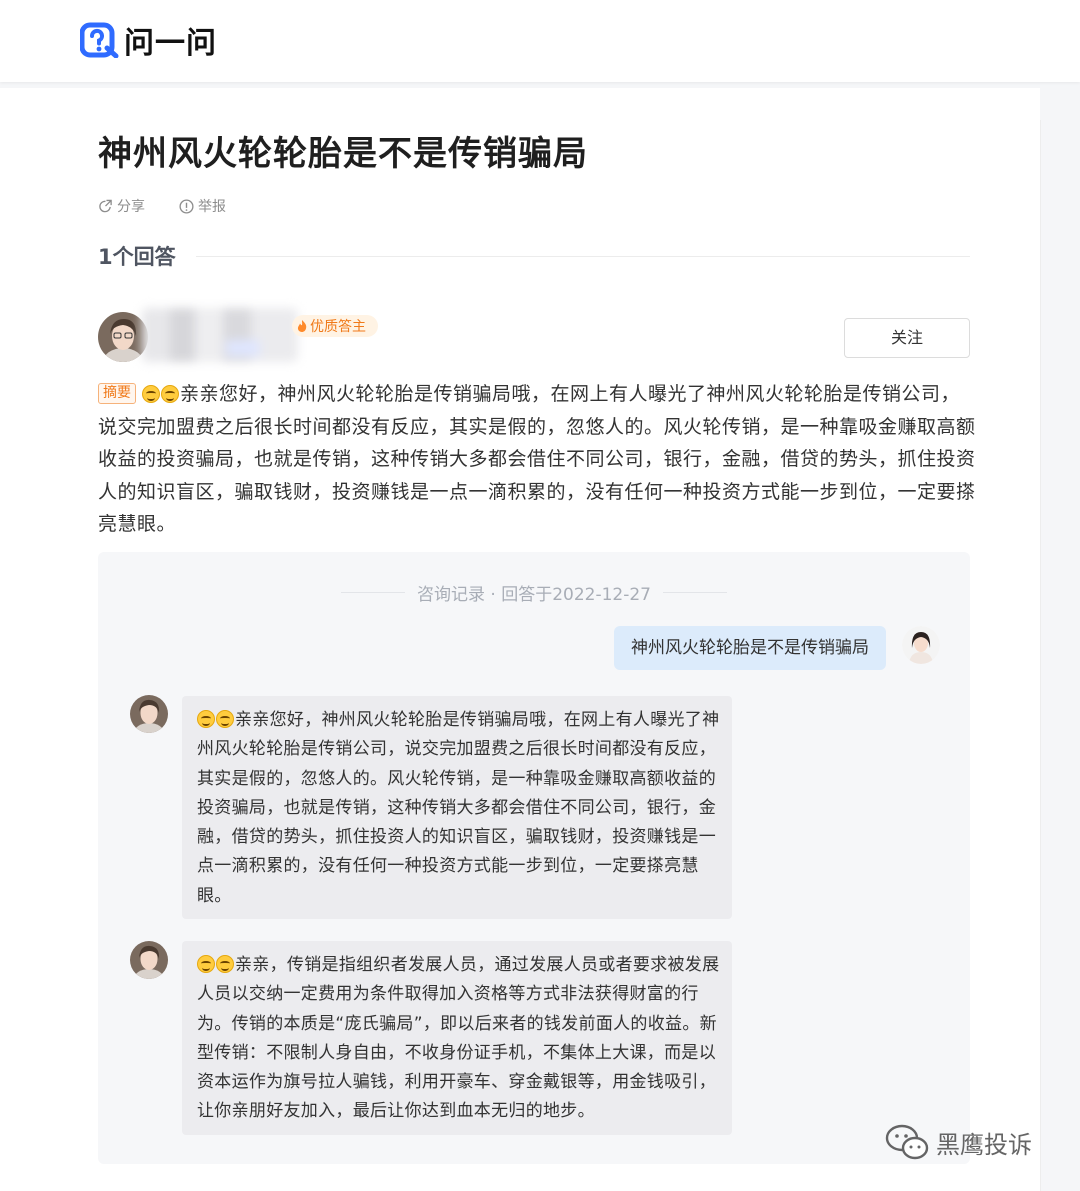 The width and height of the screenshot is (1080, 1191). Describe the element at coordinates (533, 595) in the screenshot. I see `record-header-text: 咨询记录 · 回答于2022-12-27` at that location.